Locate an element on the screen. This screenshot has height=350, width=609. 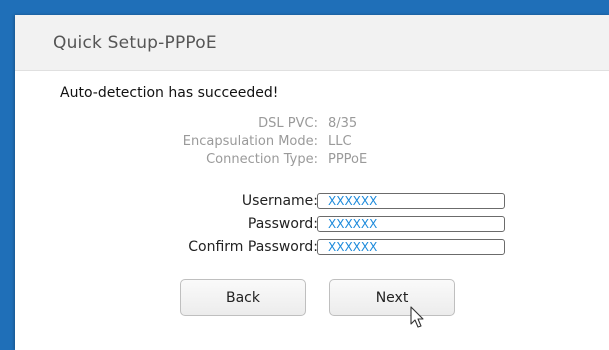
username-label: Username: is located at coordinates (279, 201).